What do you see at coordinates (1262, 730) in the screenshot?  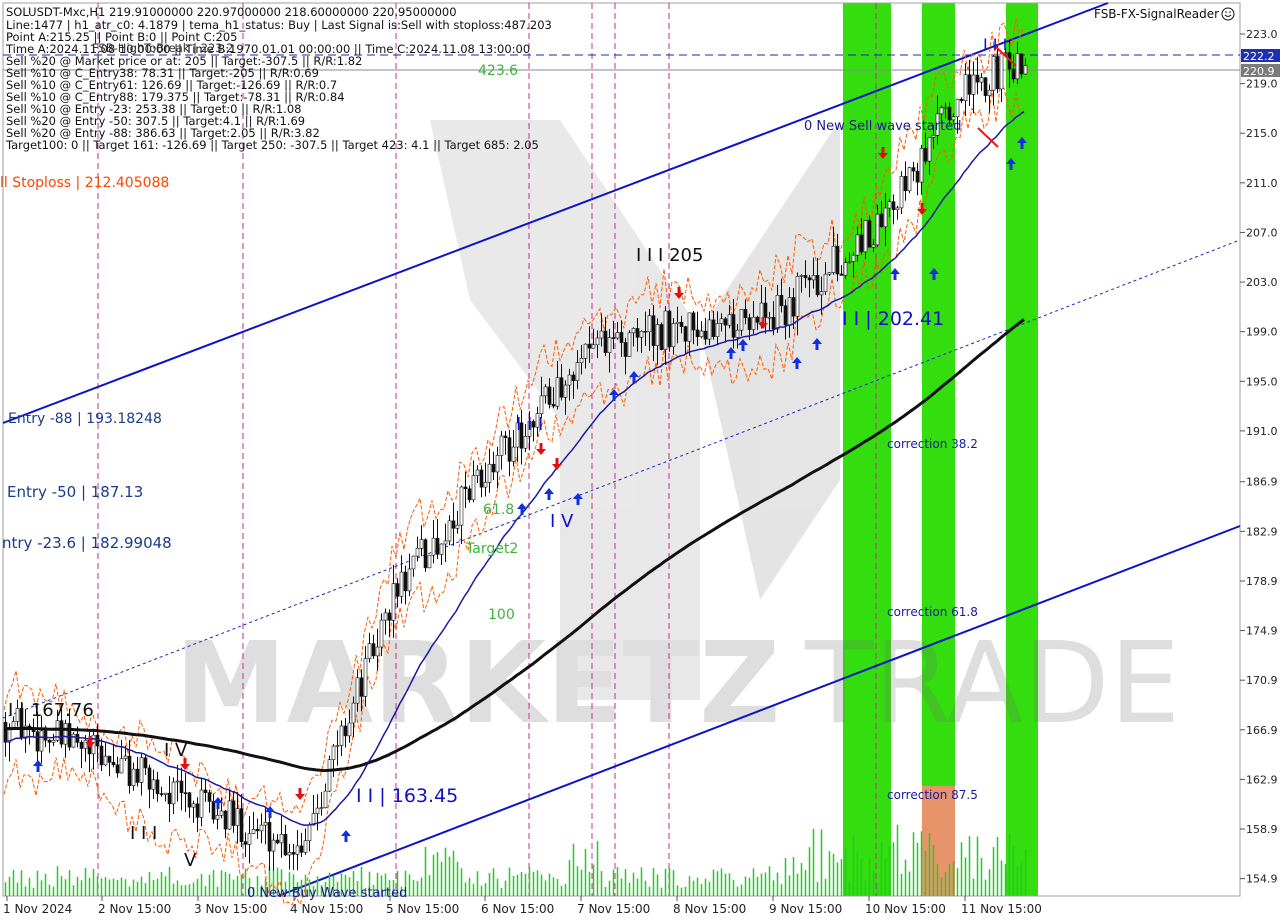 I see `price-tick-label: 166.9` at bounding box center [1262, 730].